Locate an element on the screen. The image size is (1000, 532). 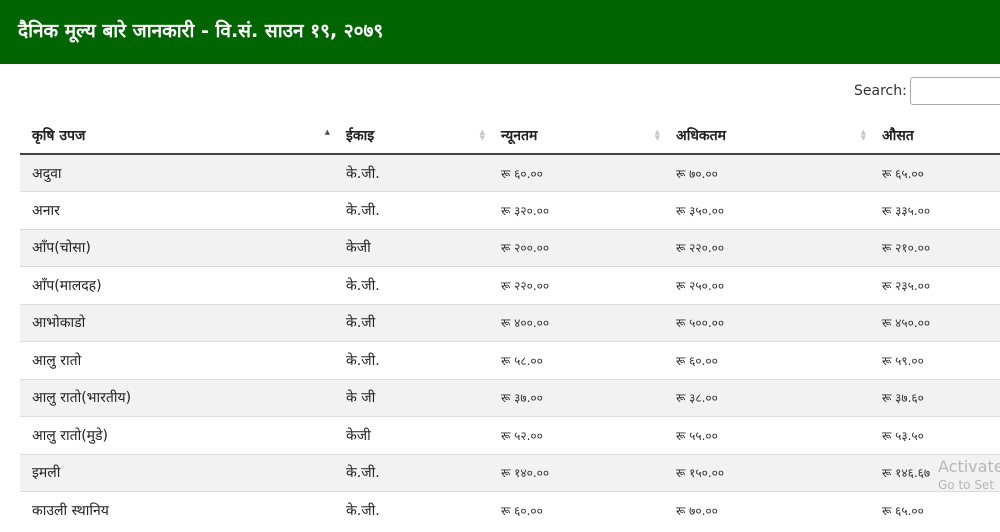
cell-min: रू ५८.०० is located at coordinates (576, 360).